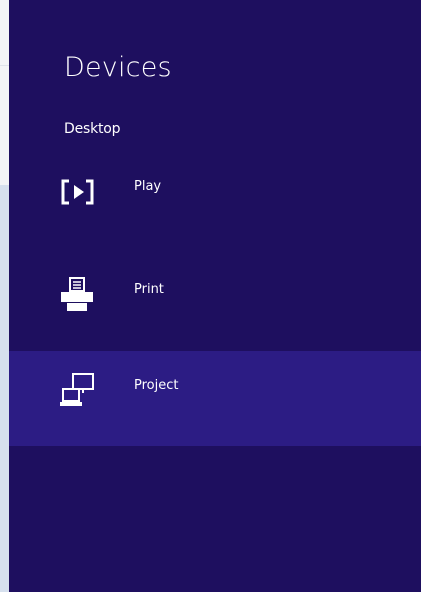 This screenshot has width=421, height=592. Describe the element at coordinates (77, 295) in the screenshot. I see `printer-icon` at that location.